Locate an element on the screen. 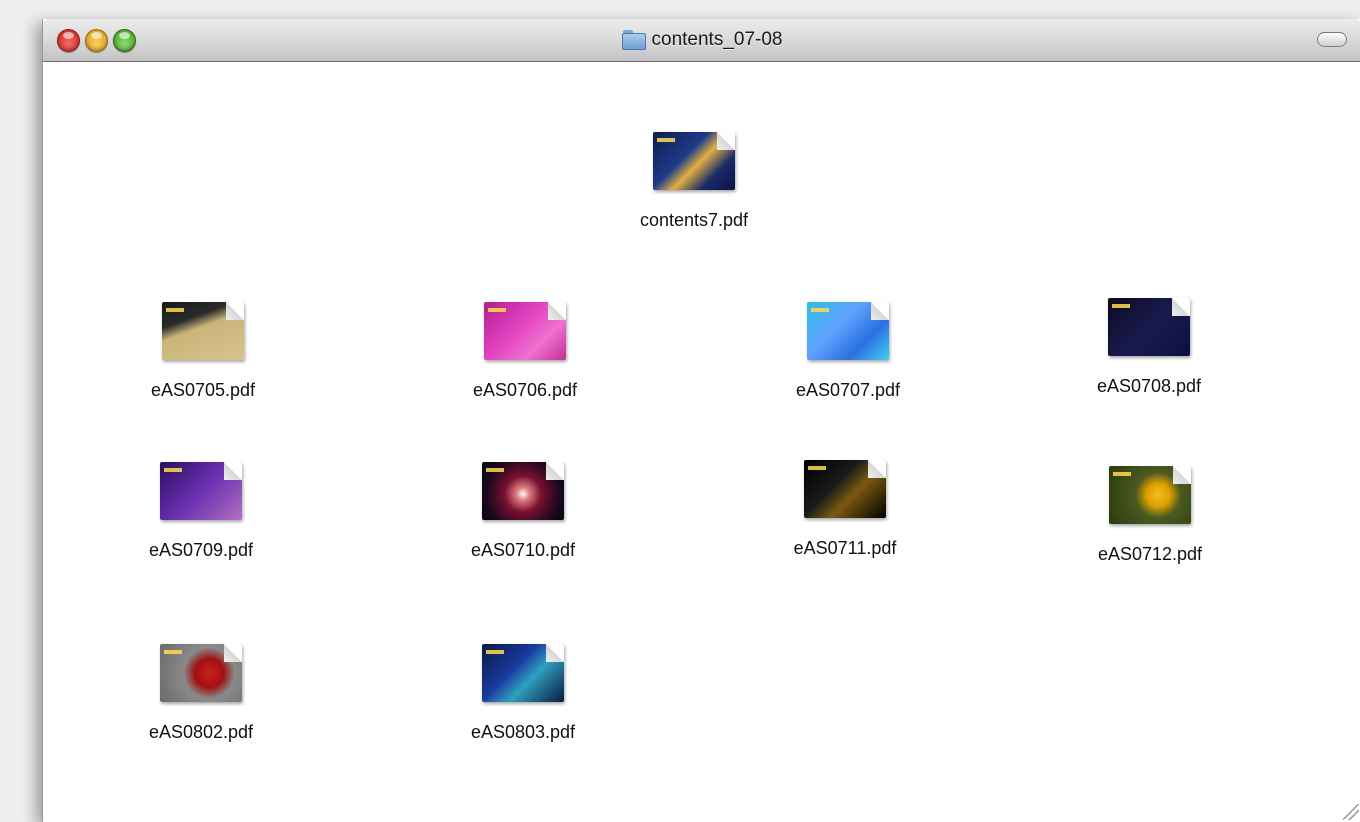 The image size is (1360, 822). toolbar-toggle-button is located at coordinates (1332, 39).